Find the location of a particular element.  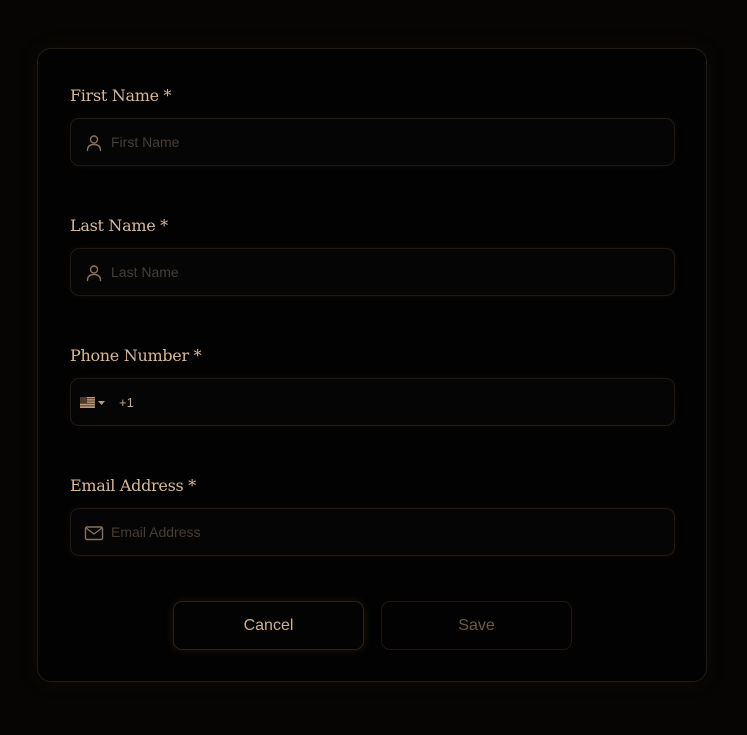

country-code-selector is located at coordinates (94, 403).